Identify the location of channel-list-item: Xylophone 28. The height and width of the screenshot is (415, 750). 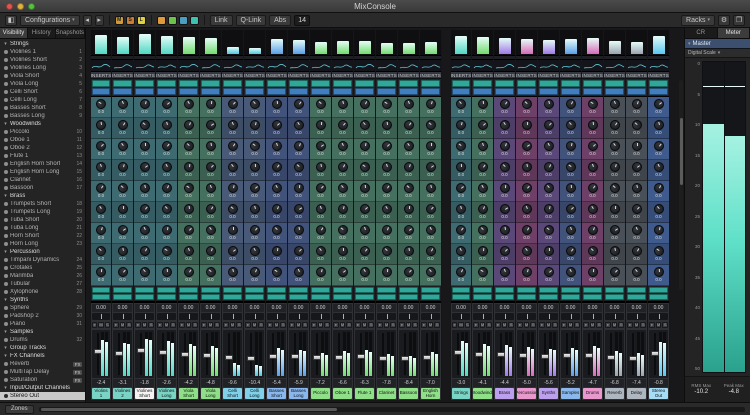
(42, 292).